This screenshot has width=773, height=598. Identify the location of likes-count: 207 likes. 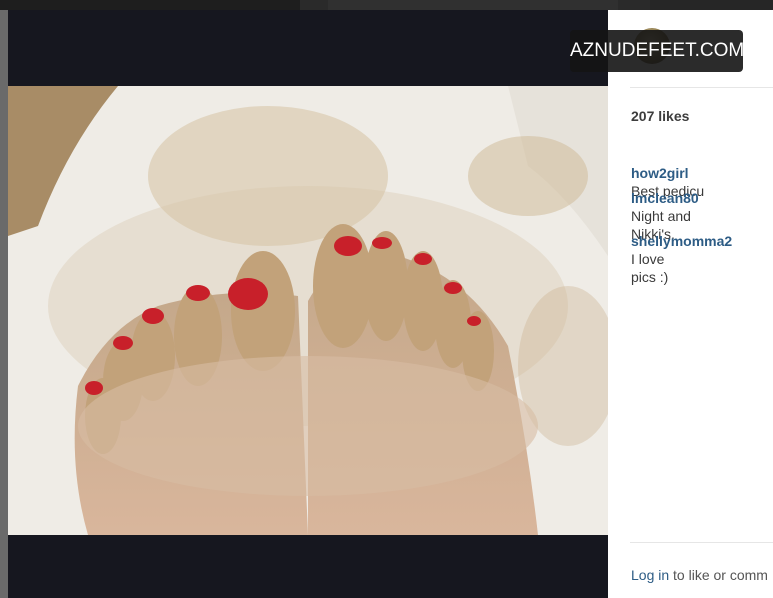
(660, 116).